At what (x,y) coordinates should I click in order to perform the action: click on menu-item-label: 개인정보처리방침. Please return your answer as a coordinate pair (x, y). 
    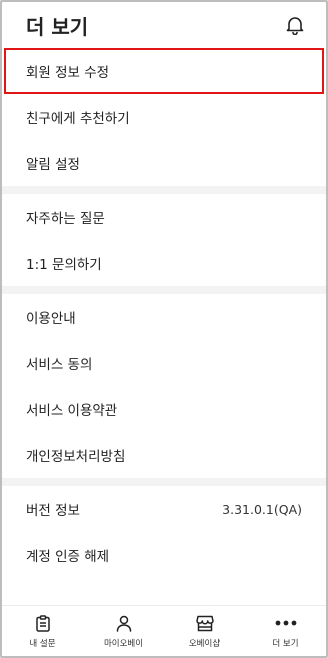
    Looking at the image, I should click on (76, 457).